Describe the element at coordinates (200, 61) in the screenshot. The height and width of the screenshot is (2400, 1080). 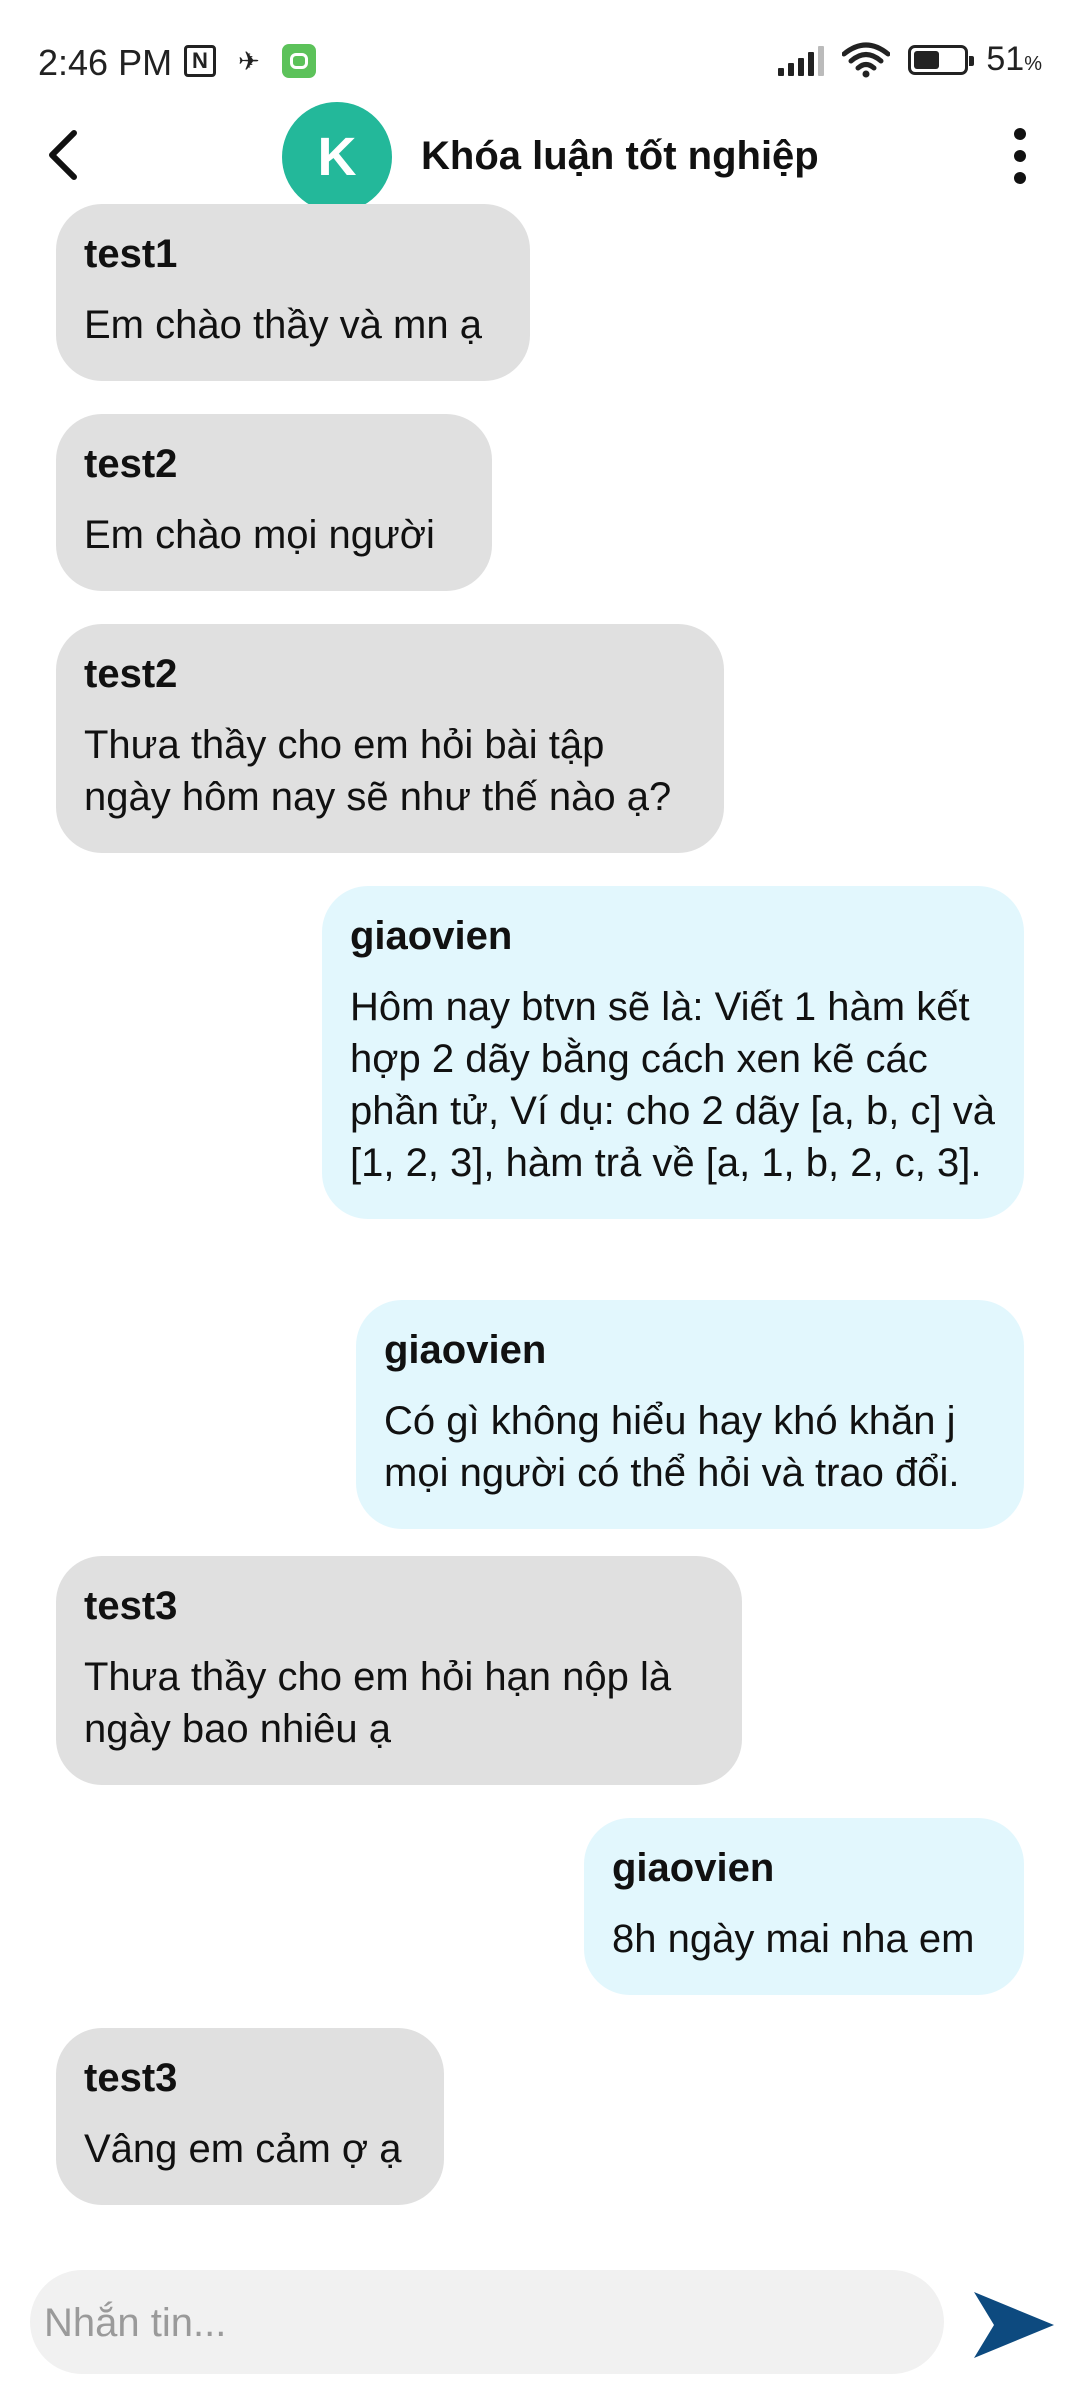
I see `nfc-icon: N` at that location.